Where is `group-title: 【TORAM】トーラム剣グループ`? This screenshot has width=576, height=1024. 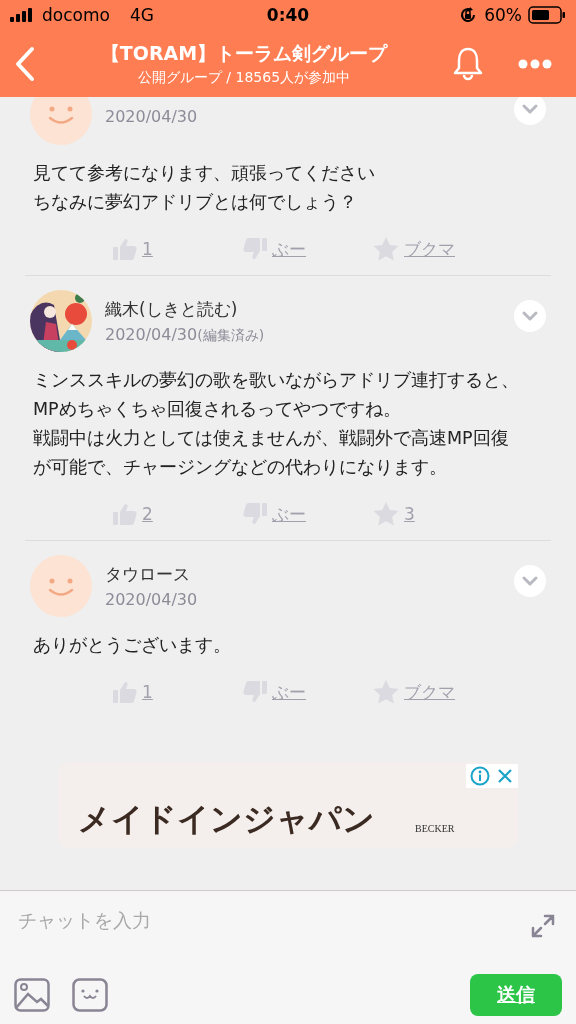 group-title: 【TORAM】トーラム剣グループ is located at coordinates (244, 53).